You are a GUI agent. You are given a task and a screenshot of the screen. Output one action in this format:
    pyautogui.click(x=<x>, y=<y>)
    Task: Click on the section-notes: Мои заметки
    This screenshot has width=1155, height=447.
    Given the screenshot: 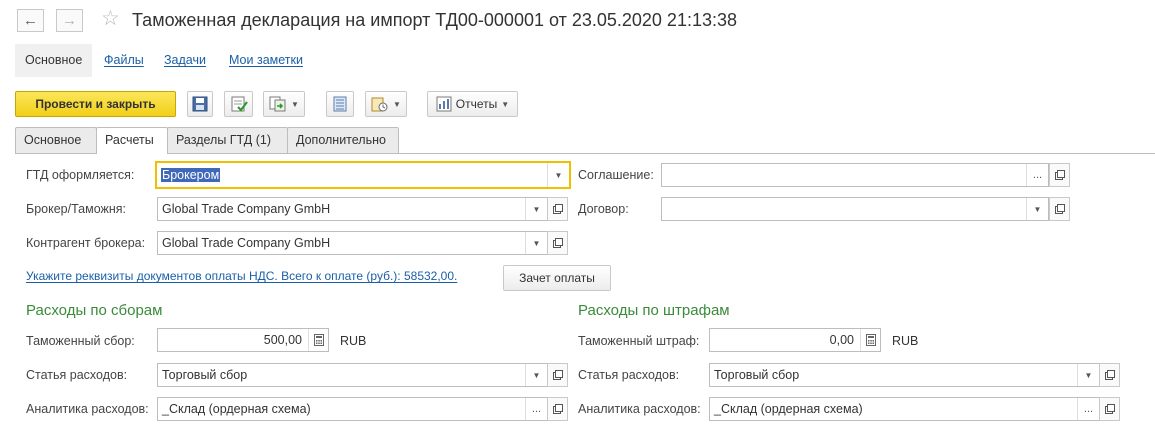 What is the action you would take?
    pyautogui.click(x=266, y=60)
    